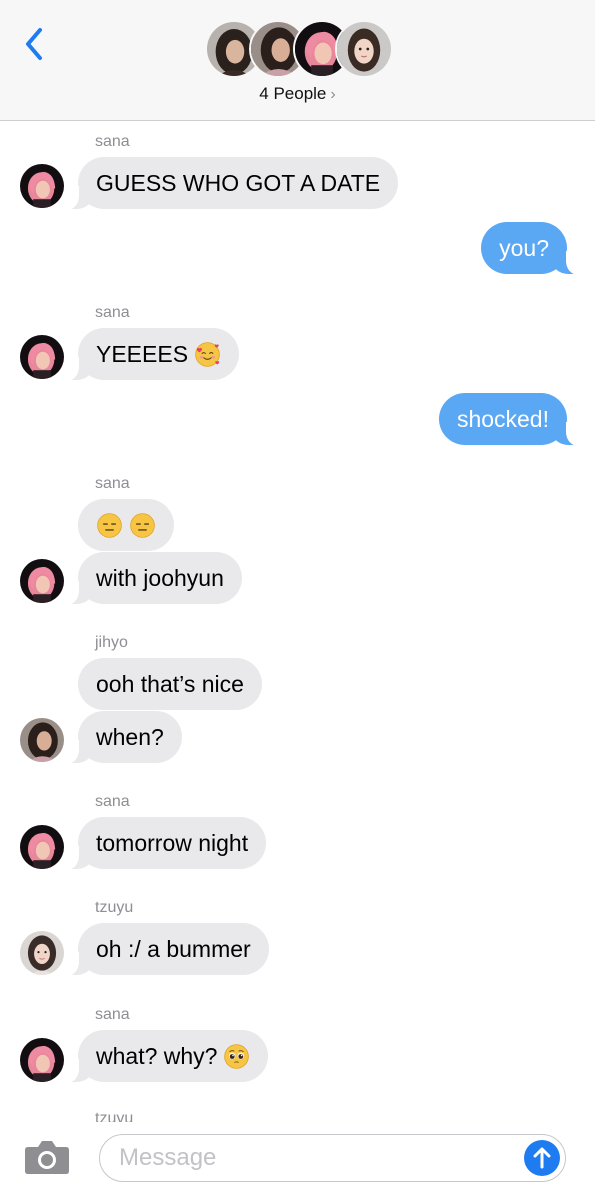 This screenshot has width=595, height=1200. Describe the element at coordinates (126, 525) in the screenshot. I see `message-bubble-incoming` at that location.